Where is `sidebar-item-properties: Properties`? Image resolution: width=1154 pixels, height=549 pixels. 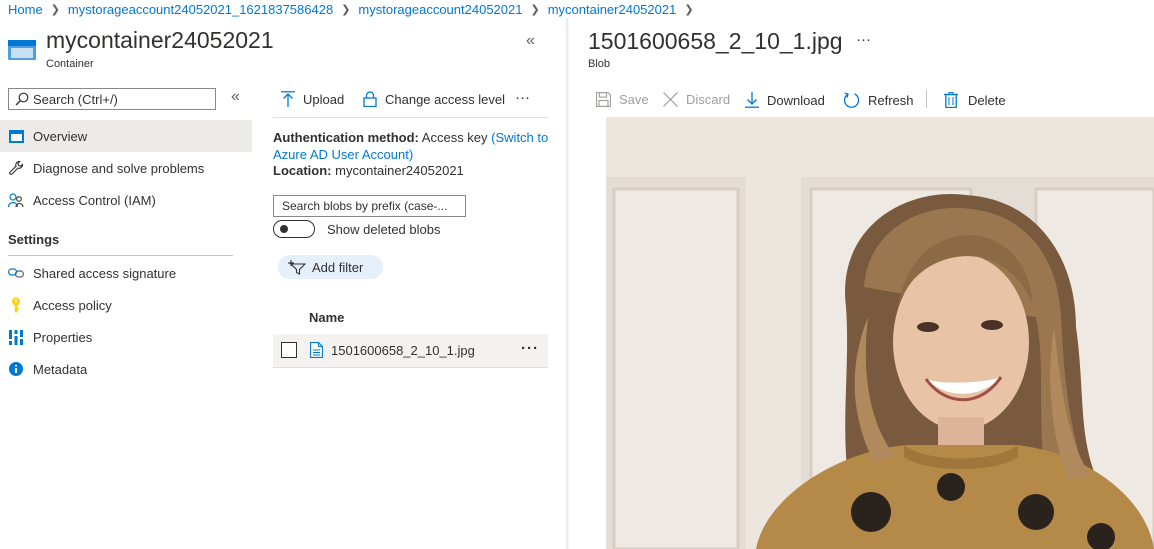
sidebar-item-properties: Properties is located at coordinates (126, 337).